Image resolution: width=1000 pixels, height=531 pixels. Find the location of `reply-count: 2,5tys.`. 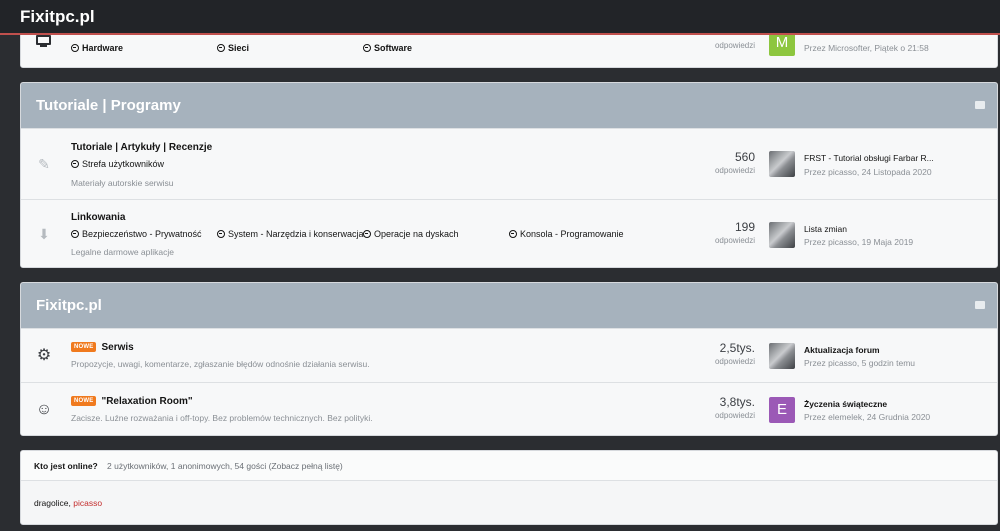

reply-count: 2,5tys. is located at coordinates (737, 348).